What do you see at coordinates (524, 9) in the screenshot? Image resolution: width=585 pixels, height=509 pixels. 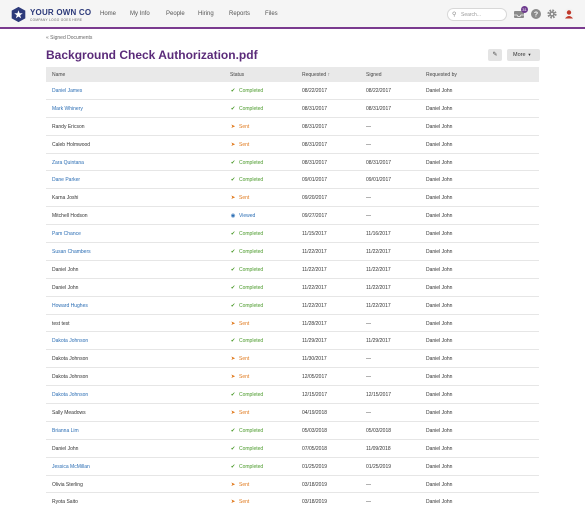 I see `inbox-count-badge: 31` at bounding box center [524, 9].